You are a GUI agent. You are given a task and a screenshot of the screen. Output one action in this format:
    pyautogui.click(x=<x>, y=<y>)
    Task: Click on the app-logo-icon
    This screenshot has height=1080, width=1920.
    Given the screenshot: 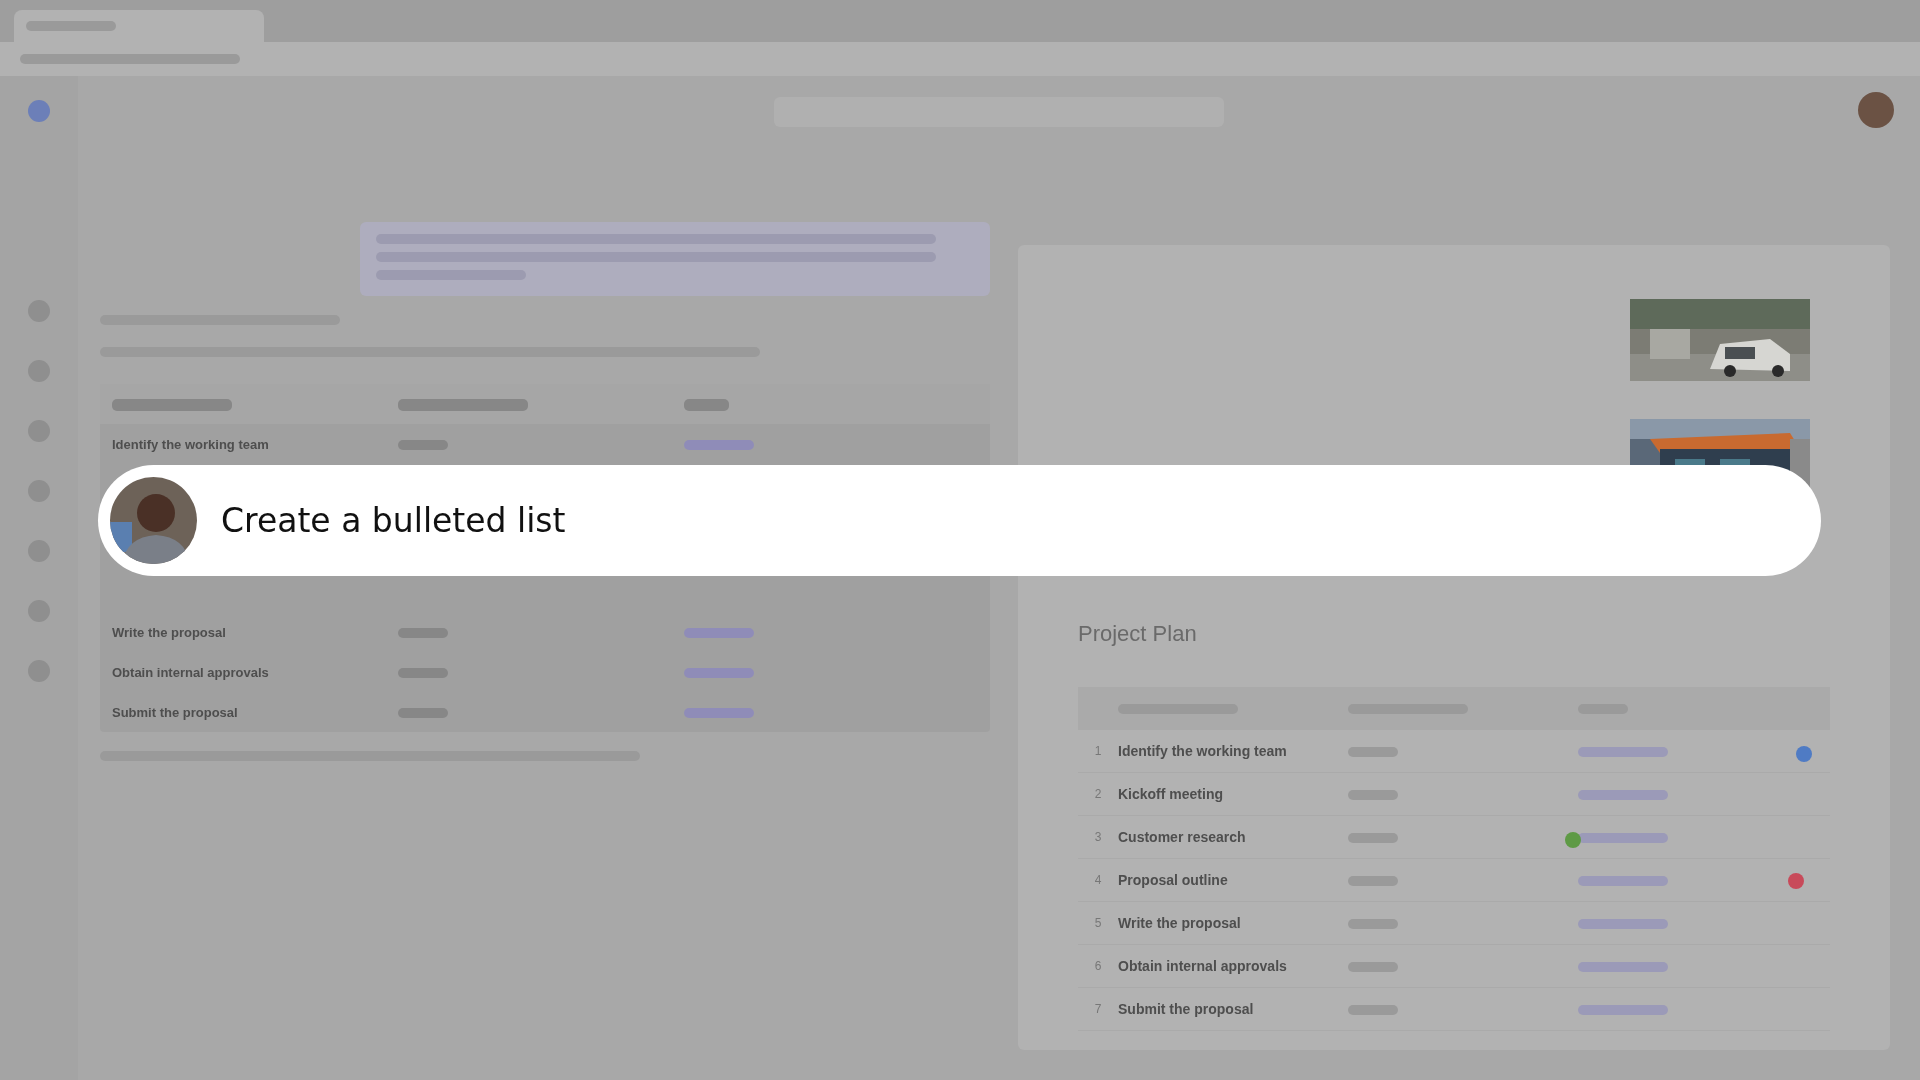 What is the action you would take?
    pyautogui.click(x=39, y=111)
    